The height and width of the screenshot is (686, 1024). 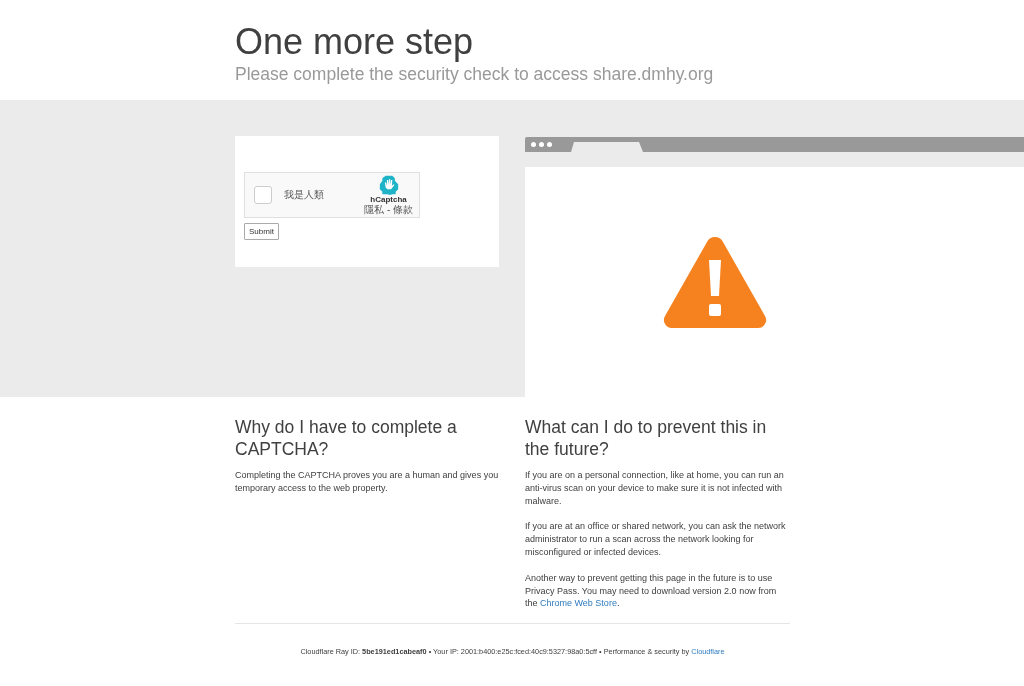 What do you see at coordinates (261, 231) in the screenshot?
I see `submit-button: Submit` at bounding box center [261, 231].